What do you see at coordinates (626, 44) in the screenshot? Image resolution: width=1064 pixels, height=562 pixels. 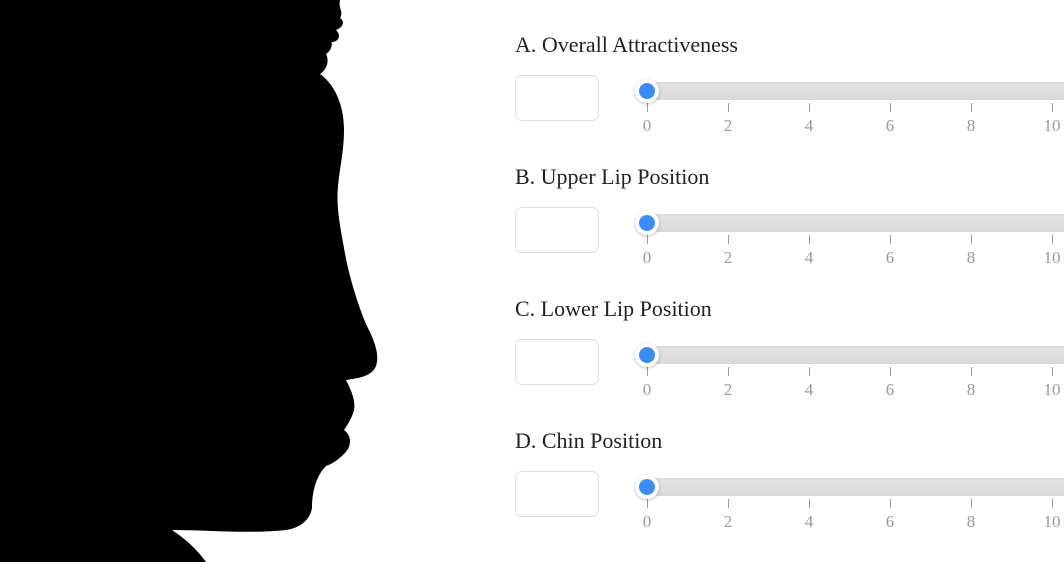 I see `question-label: A. Overall Attractiveness` at bounding box center [626, 44].